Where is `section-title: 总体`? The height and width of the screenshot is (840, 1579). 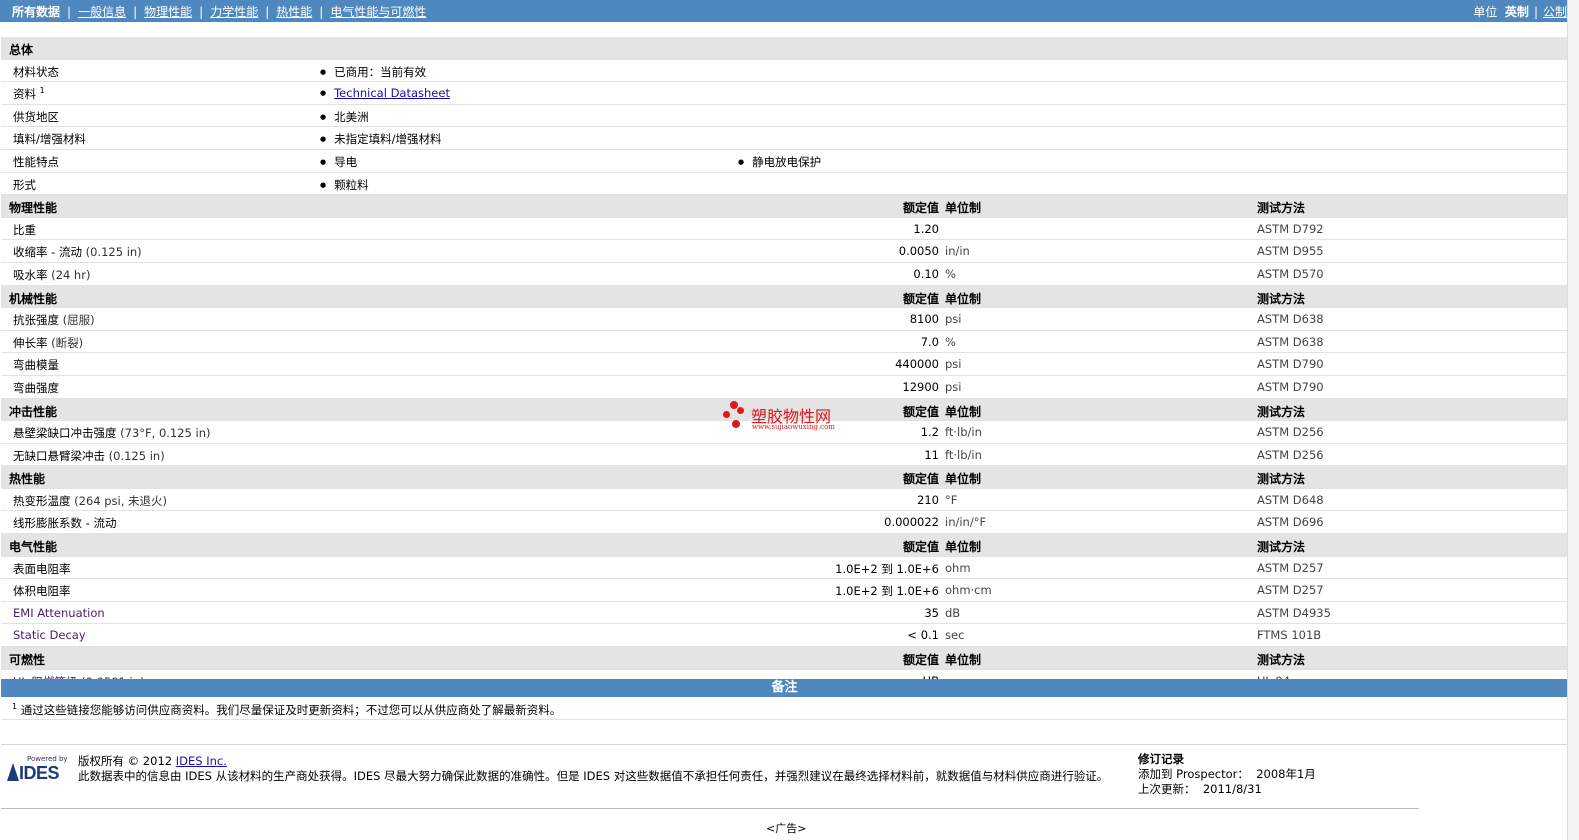 section-title: 总体 is located at coordinates (21, 50).